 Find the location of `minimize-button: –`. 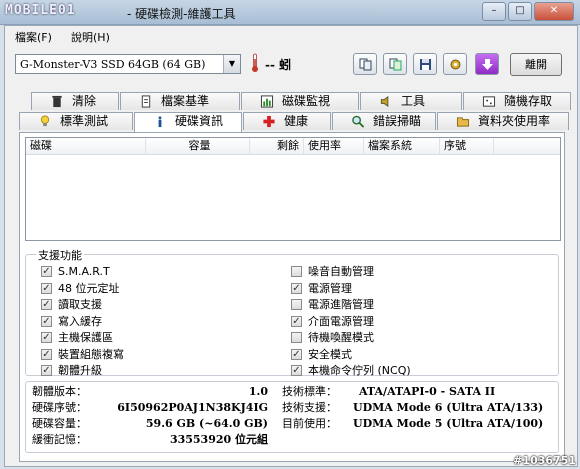

minimize-button: – is located at coordinates (494, 11).